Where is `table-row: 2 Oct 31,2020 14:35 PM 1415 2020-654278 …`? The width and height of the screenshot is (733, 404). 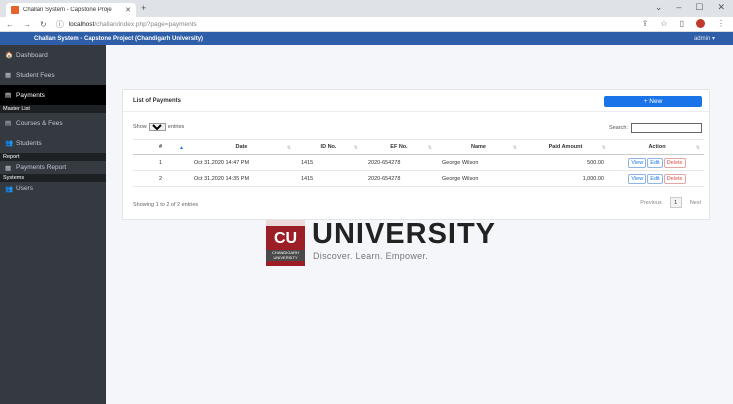 table-row: 2 Oct 31,2020 14:35 PM 1415 2020-654278 … is located at coordinates (418, 178).